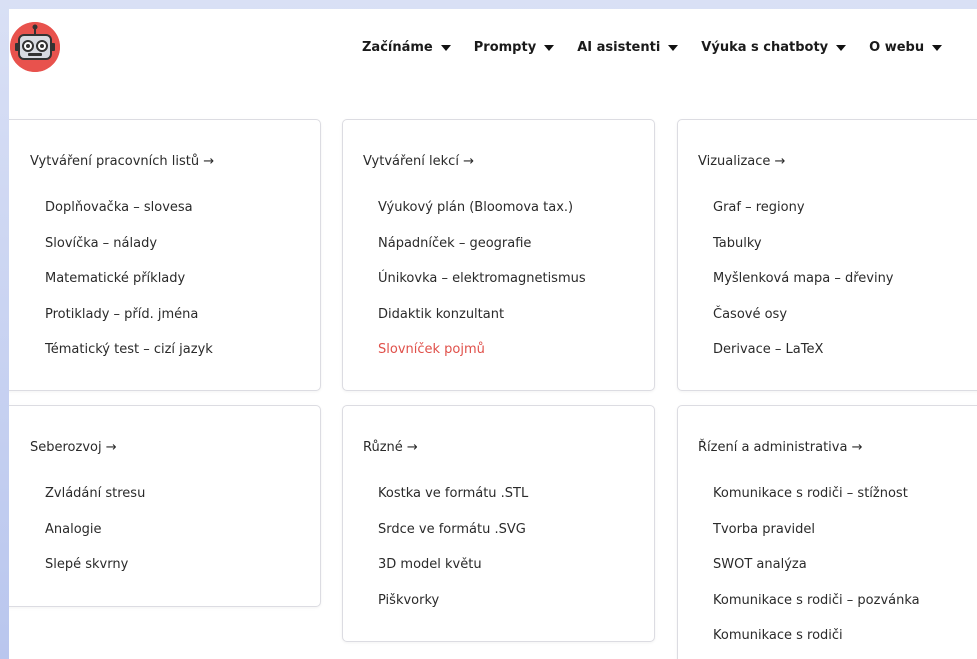 This screenshot has height=659, width=977. What do you see at coordinates (765, 47) in the screenshot?
I see `nav-label: Výuka s chatboty` at bounding box center [765, 47].